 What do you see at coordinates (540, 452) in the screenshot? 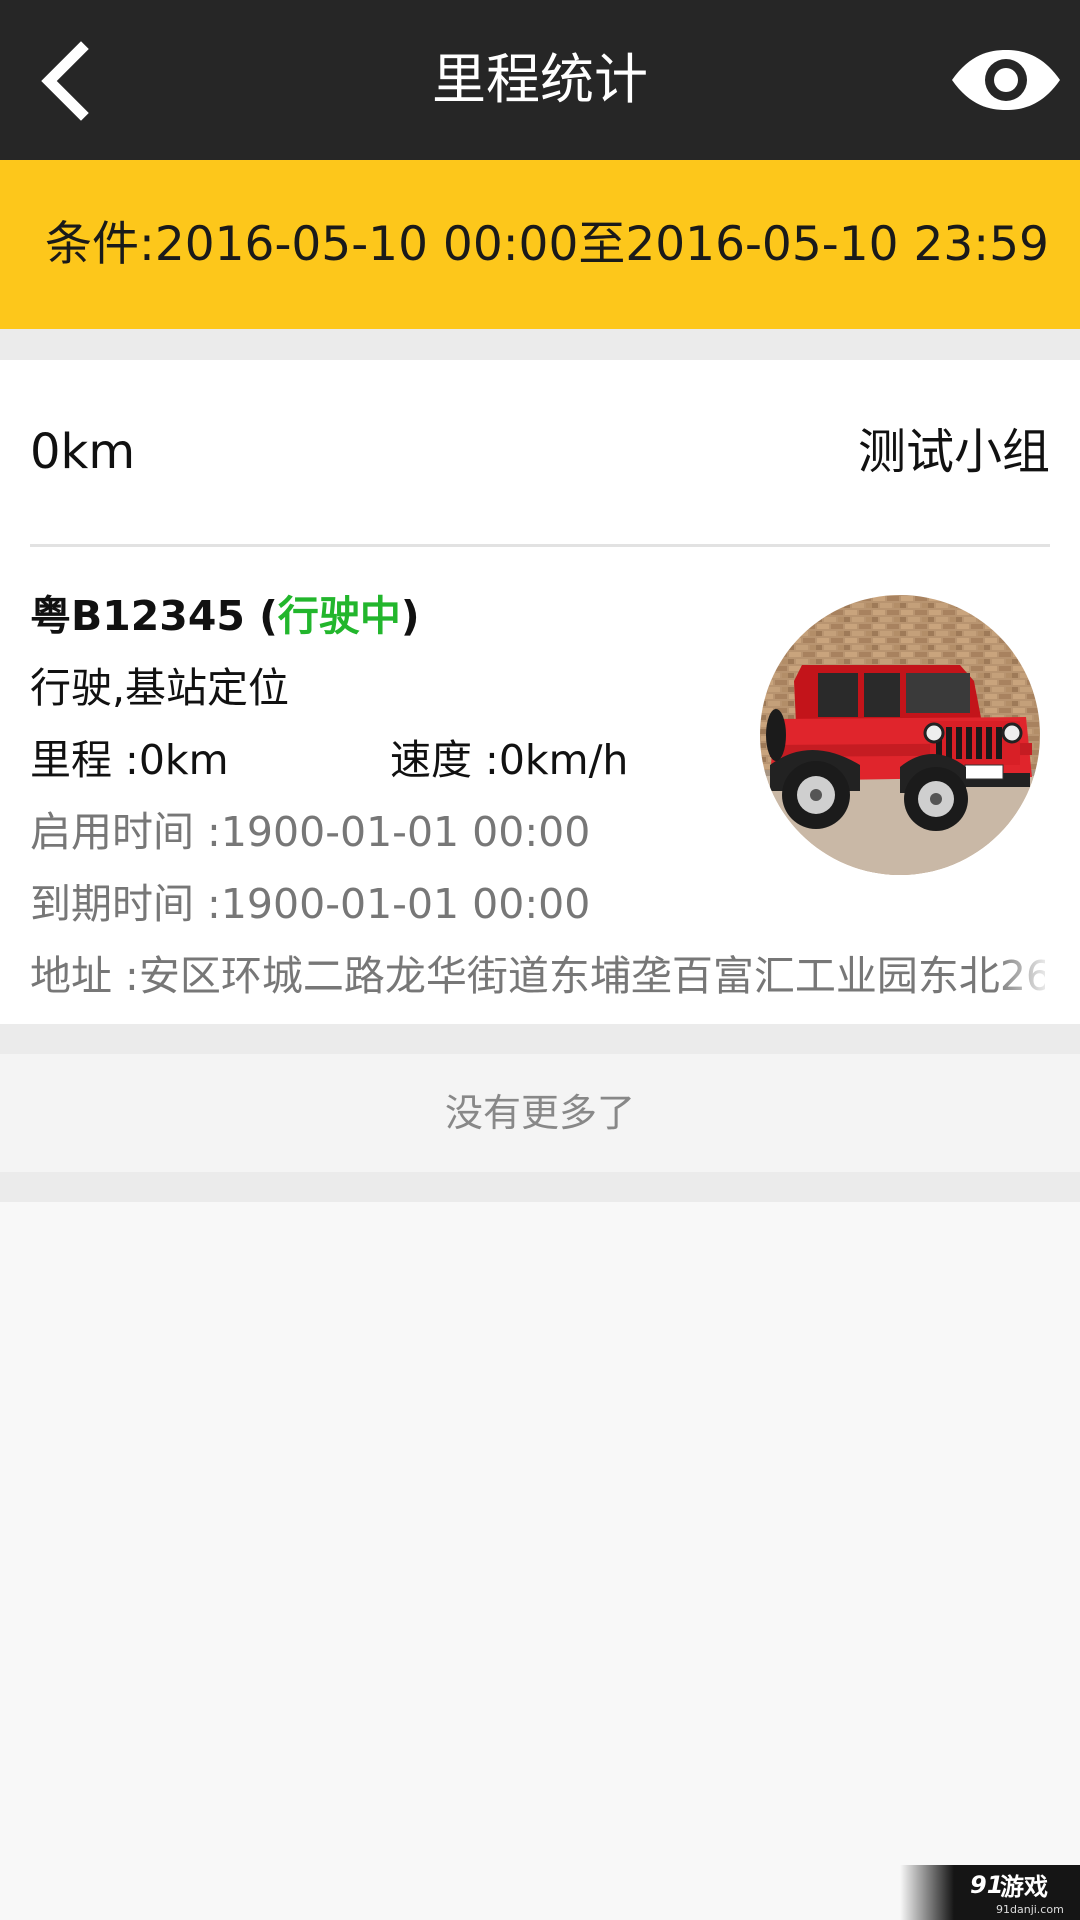
I see `summary-row: 0km 测试小组` at bounding box center [540, 452].